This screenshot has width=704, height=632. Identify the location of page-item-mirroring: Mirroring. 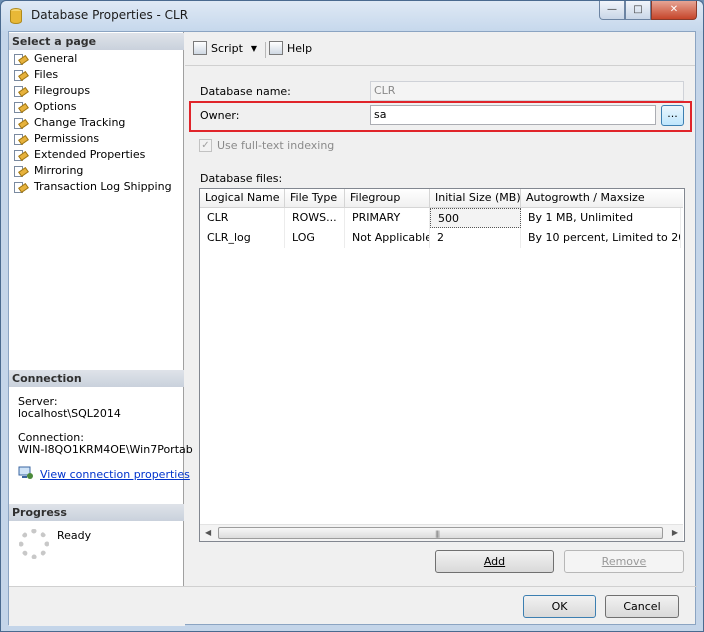
(97, 171).